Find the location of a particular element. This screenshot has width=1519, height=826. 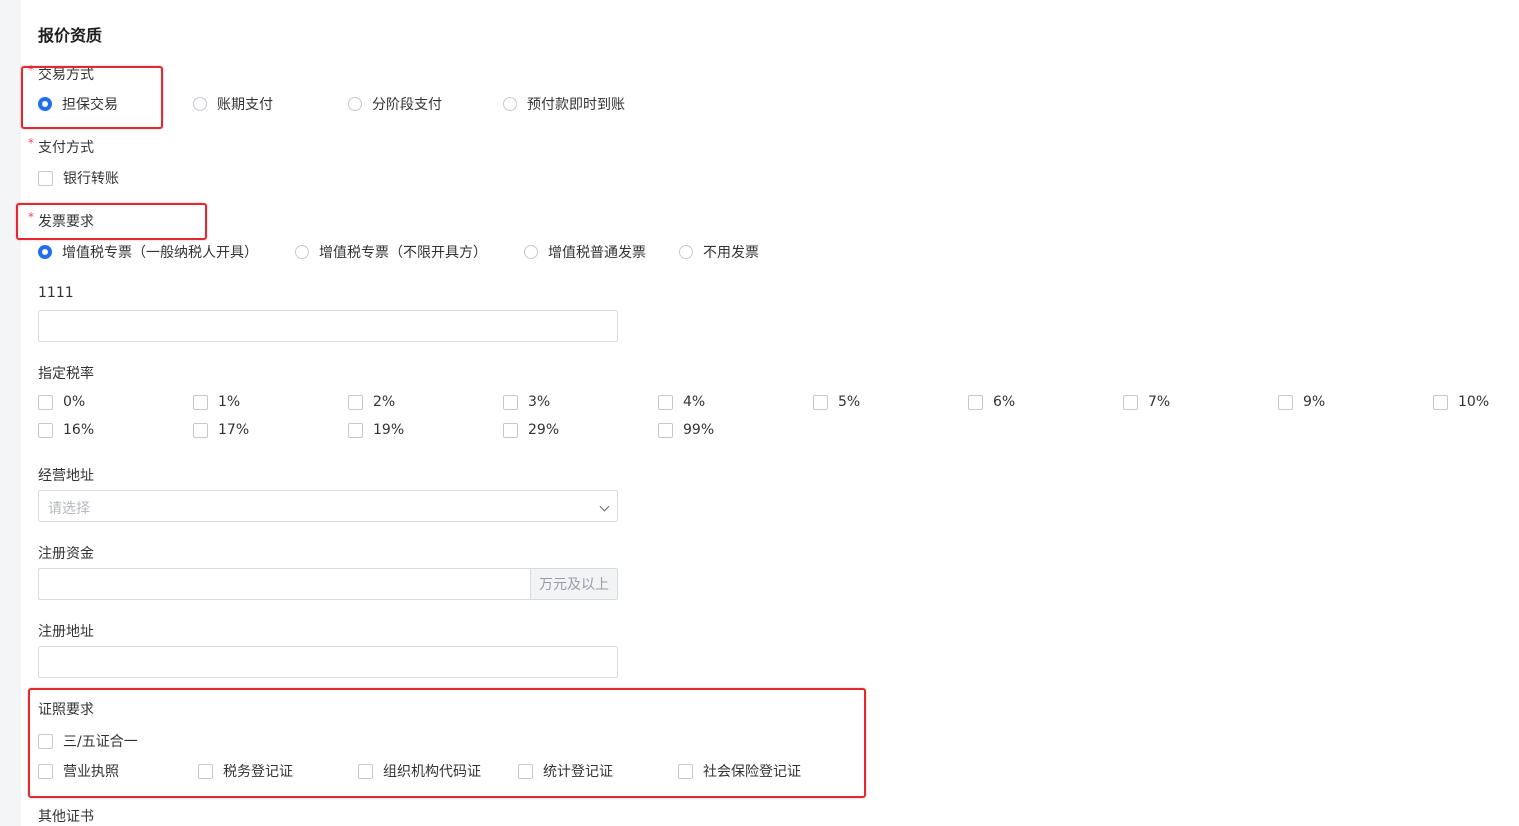

radio-trade-staged: 分阶段支付 is located at coordinates (395, 104).